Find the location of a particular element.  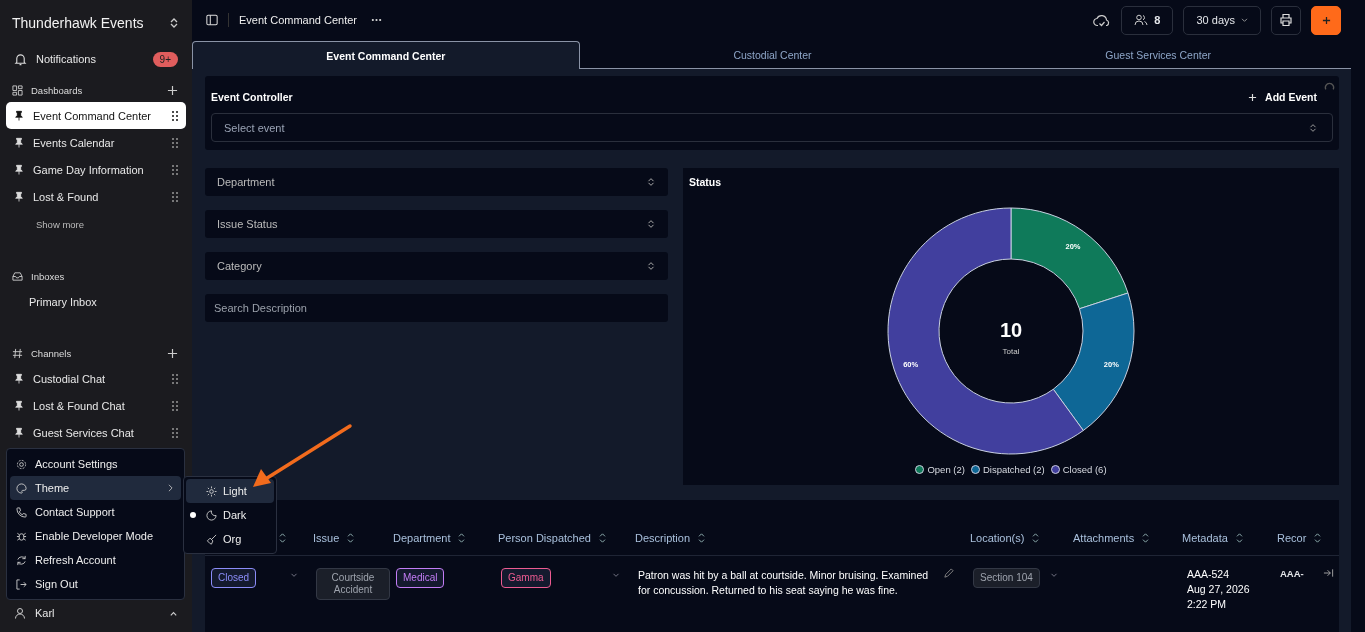

refresh-icon is located at coordinates (21, 560).